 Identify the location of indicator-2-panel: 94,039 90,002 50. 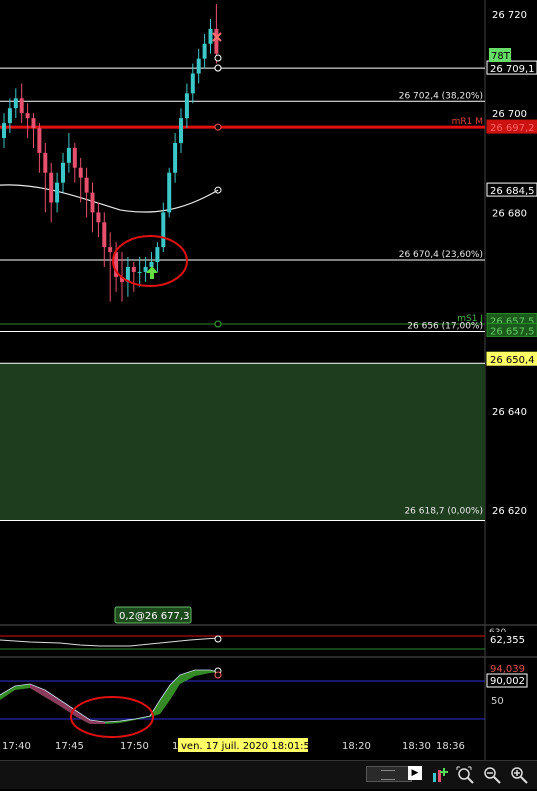
(264, 700).